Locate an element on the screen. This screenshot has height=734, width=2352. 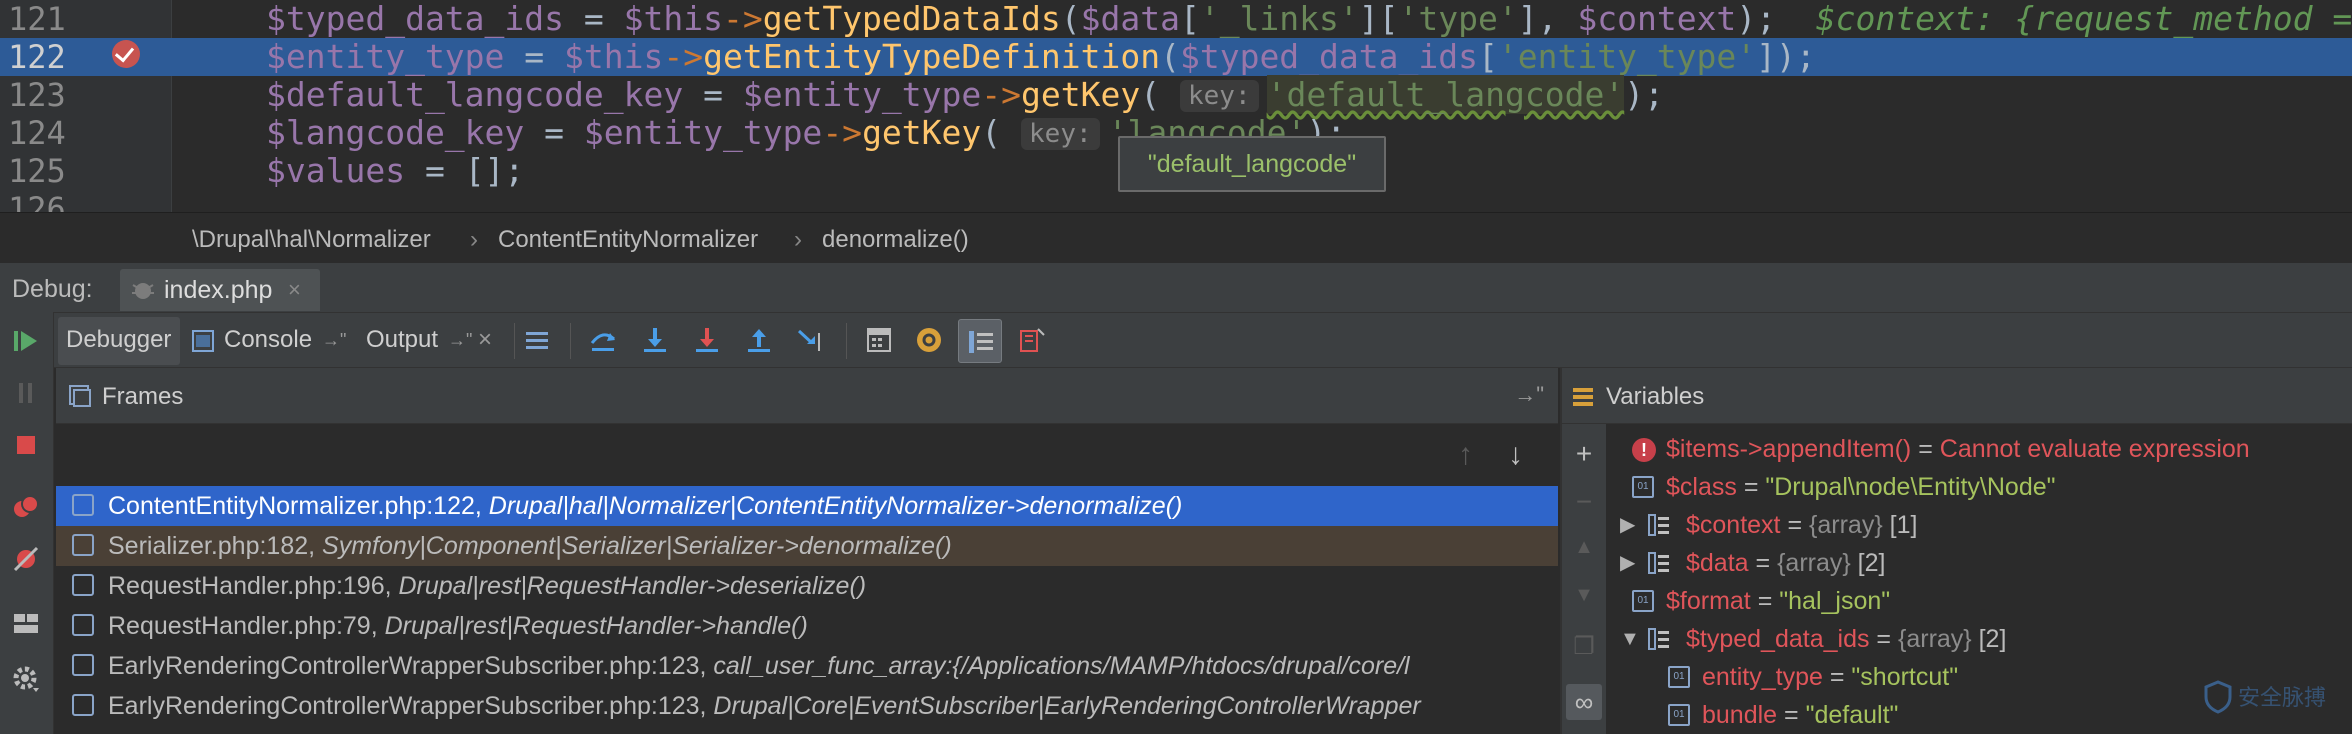
tab-index-php: index.php × is located at coordinates (220, 290).